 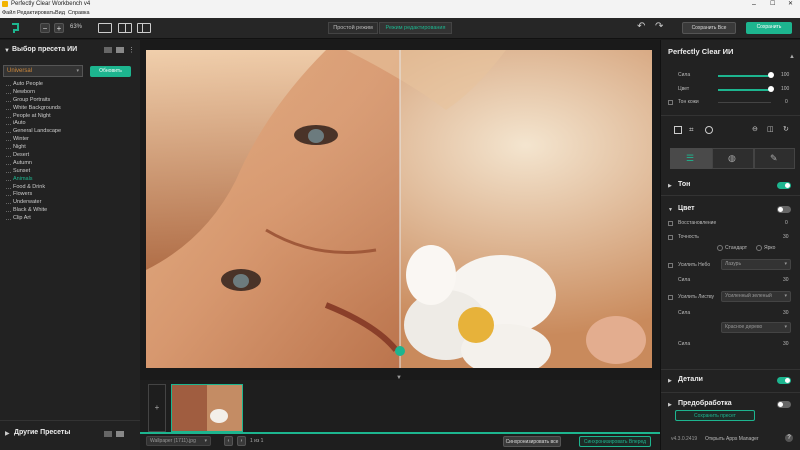 I want to click on preset-item: Clip Art, so click(x=70, y=219).